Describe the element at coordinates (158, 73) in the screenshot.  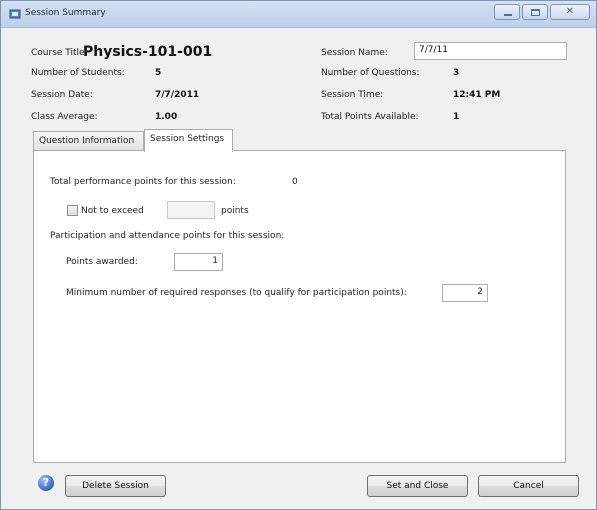
I see `num-students-value: 5` at that location.